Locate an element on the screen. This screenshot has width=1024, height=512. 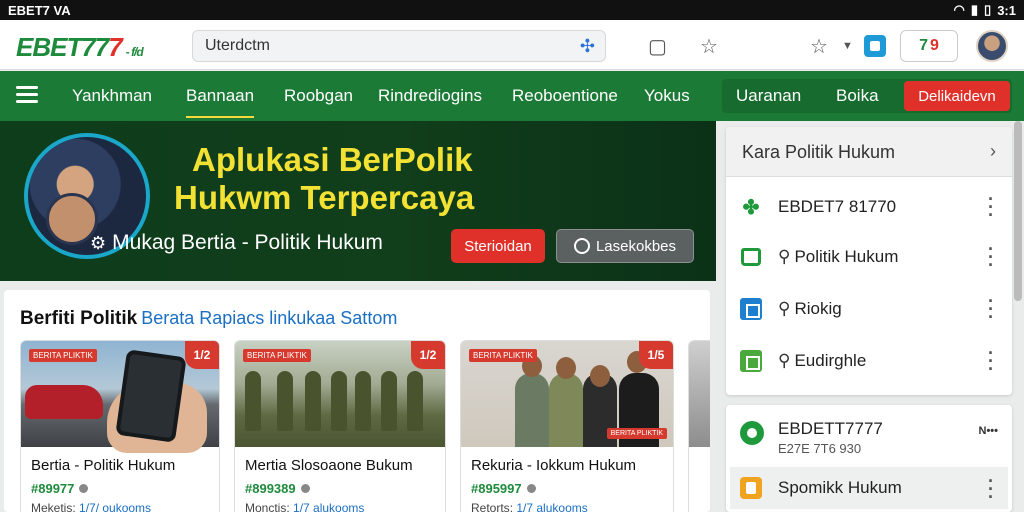
nav-item-8: Boika is located at coordinates (857, 96).